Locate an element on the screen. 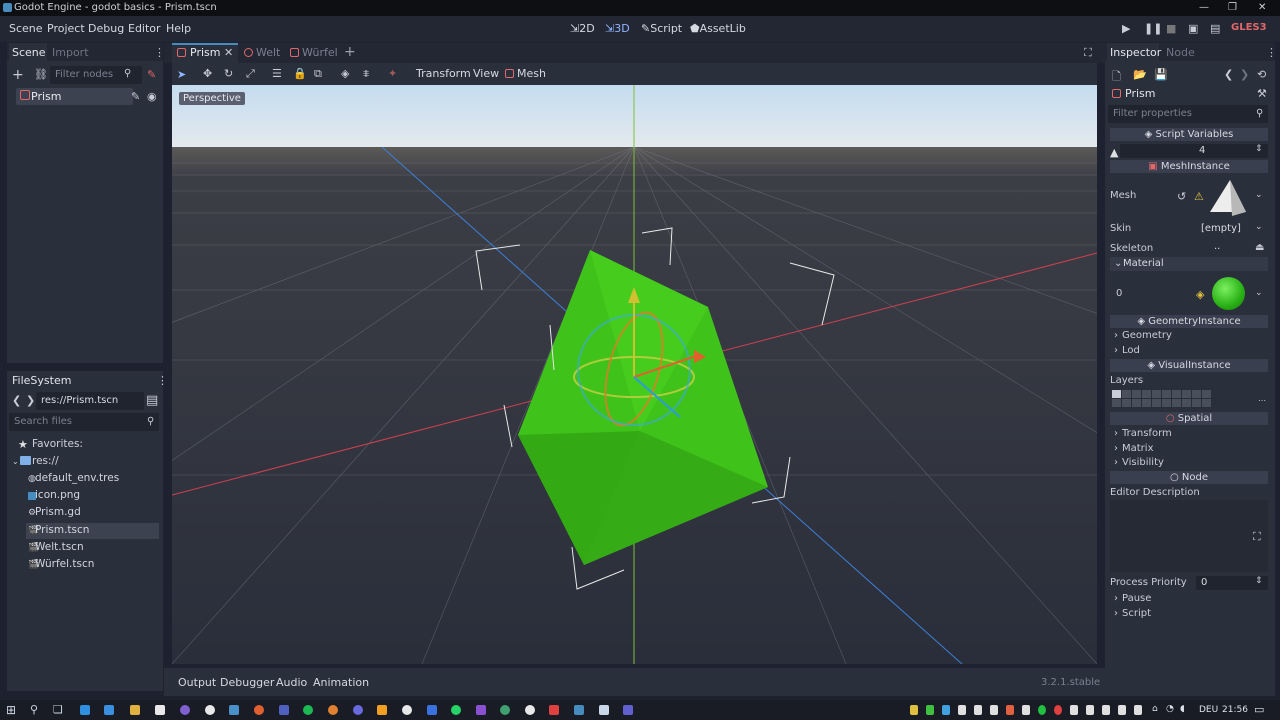 Image resolution: width=1280 pixels, height=720 pixels. whatsapp-icon is located at coordinates (456, 710).